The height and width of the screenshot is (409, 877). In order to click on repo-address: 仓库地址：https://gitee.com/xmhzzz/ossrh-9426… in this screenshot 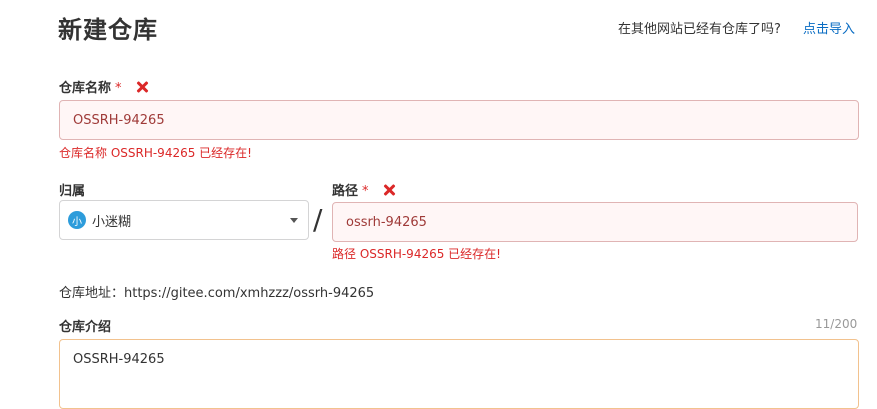, I will do `click(217, 293)`.